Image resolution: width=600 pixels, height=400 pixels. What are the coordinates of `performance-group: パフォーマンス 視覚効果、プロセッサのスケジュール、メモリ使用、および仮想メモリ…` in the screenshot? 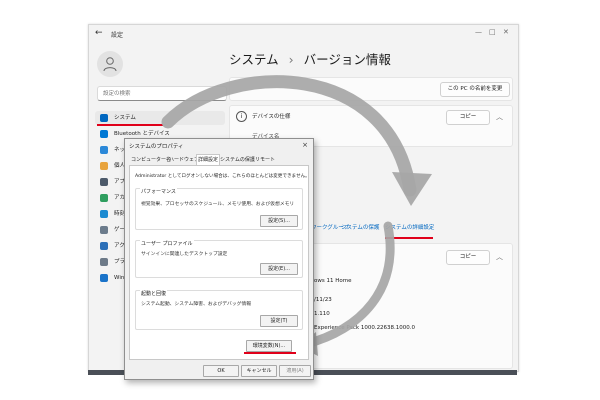 It's located at (219, 209).